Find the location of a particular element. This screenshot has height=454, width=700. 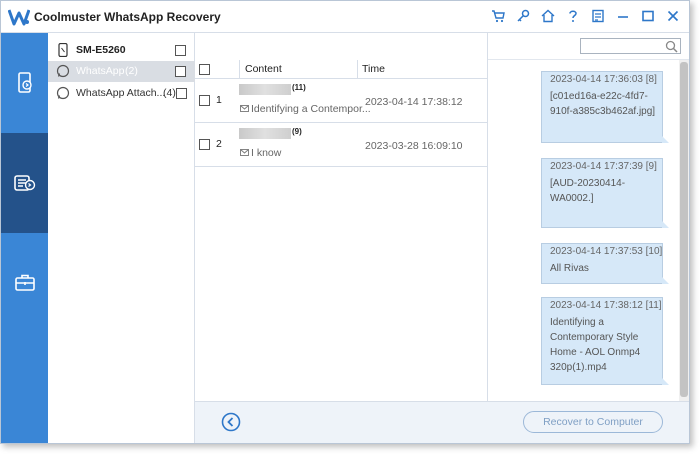

message-count: (9) is located at coordinates (297, 131).